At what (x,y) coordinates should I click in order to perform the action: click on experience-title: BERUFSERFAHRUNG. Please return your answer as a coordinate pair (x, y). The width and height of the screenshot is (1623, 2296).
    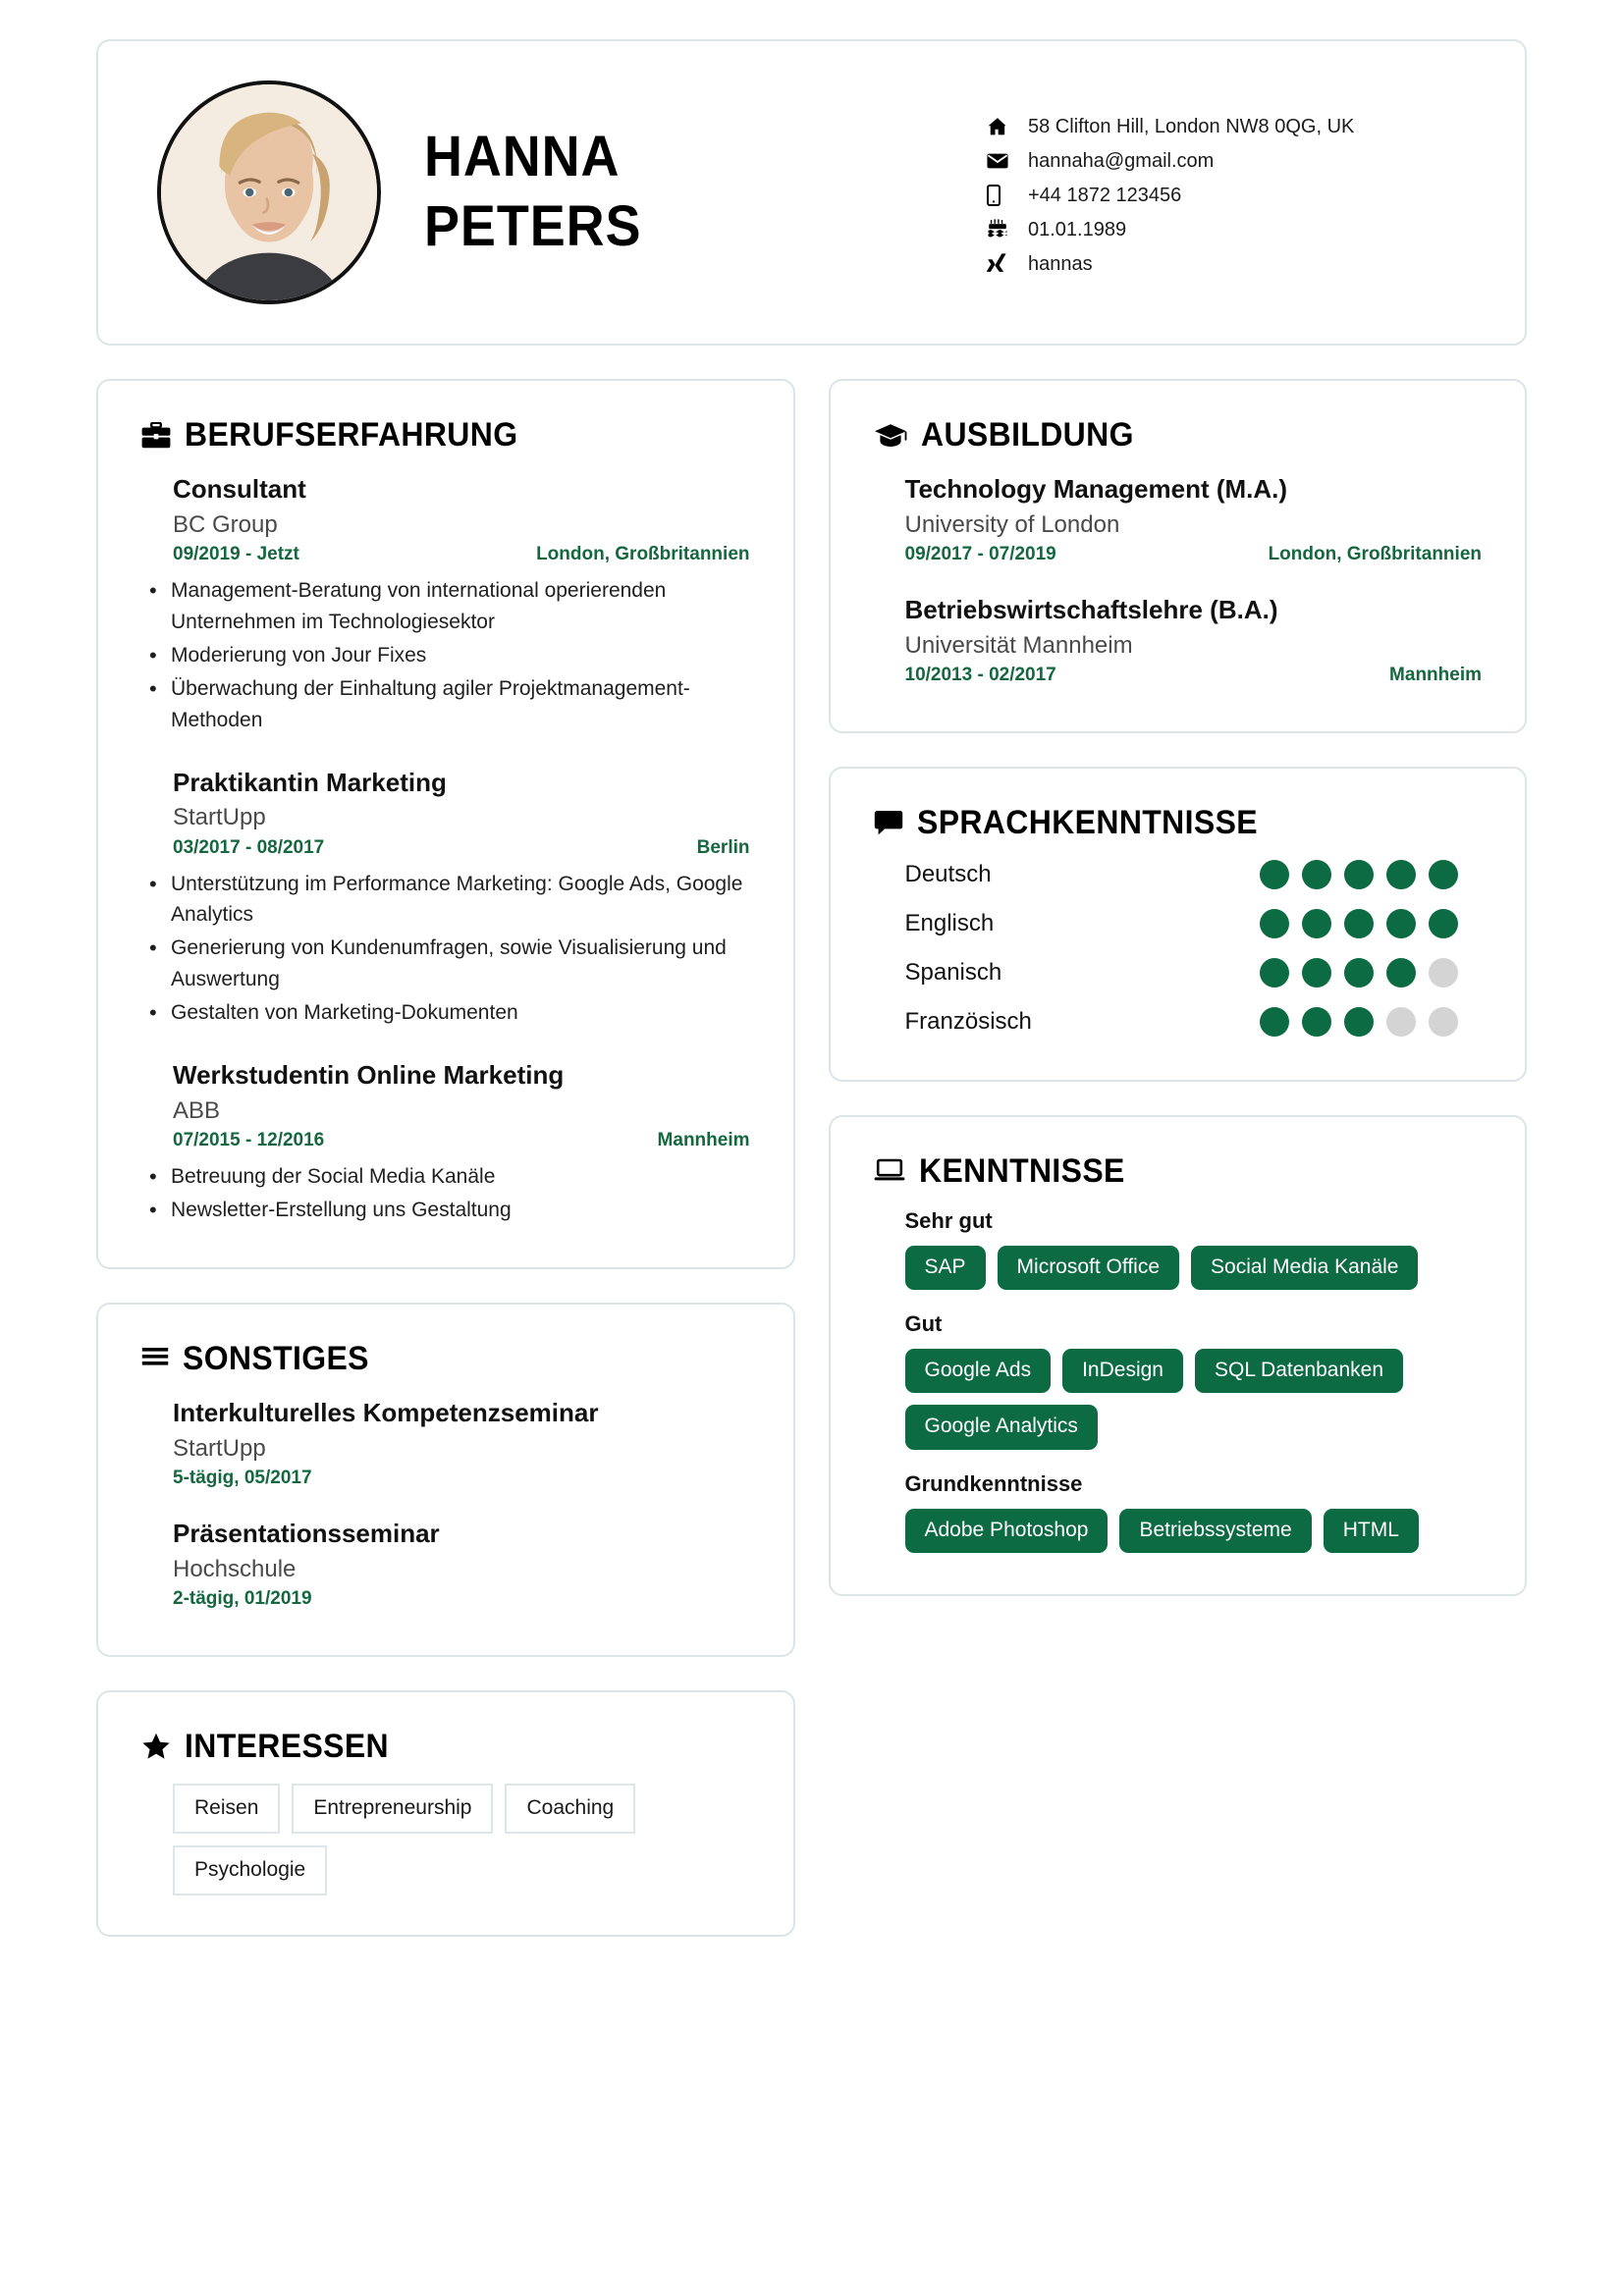
    Looking at the image, I should click on (445, 435).